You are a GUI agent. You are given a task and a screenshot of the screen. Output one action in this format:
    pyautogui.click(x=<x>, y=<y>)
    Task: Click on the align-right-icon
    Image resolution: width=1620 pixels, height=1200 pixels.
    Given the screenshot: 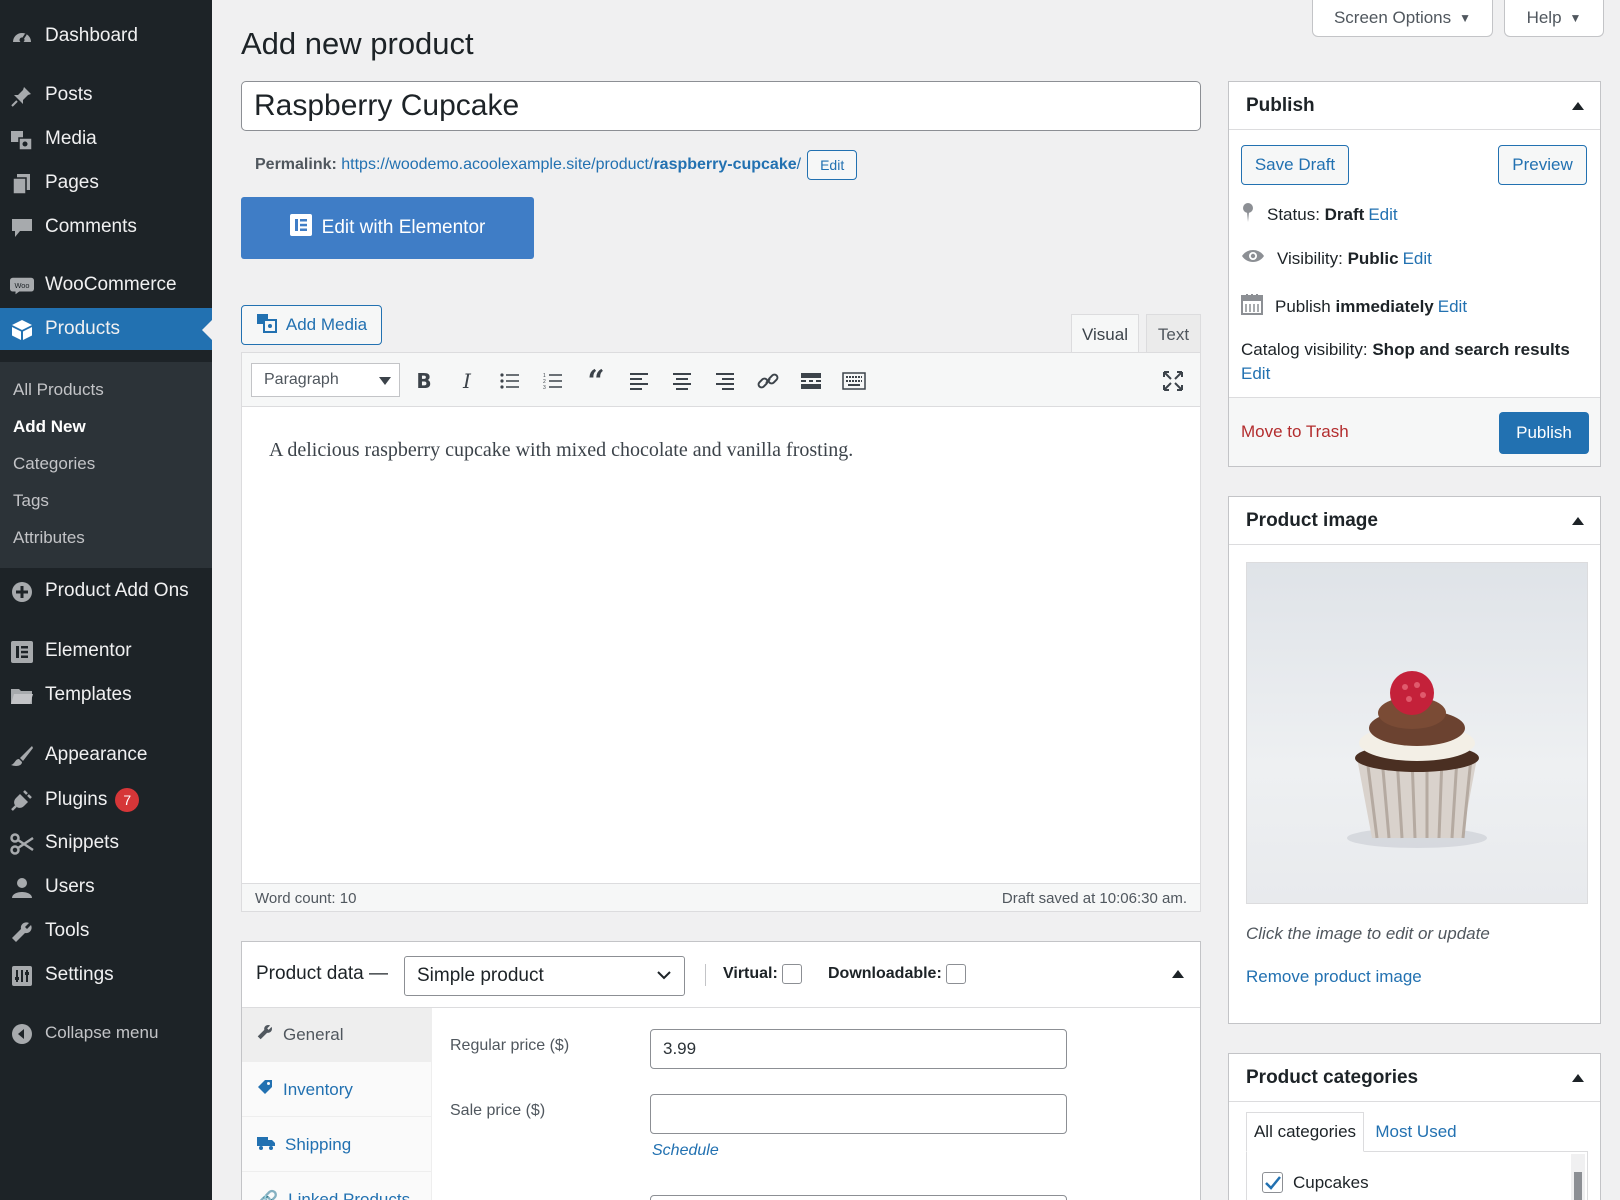 What is the action you would take?
    pyautogui.click(x=725, y=381)
    